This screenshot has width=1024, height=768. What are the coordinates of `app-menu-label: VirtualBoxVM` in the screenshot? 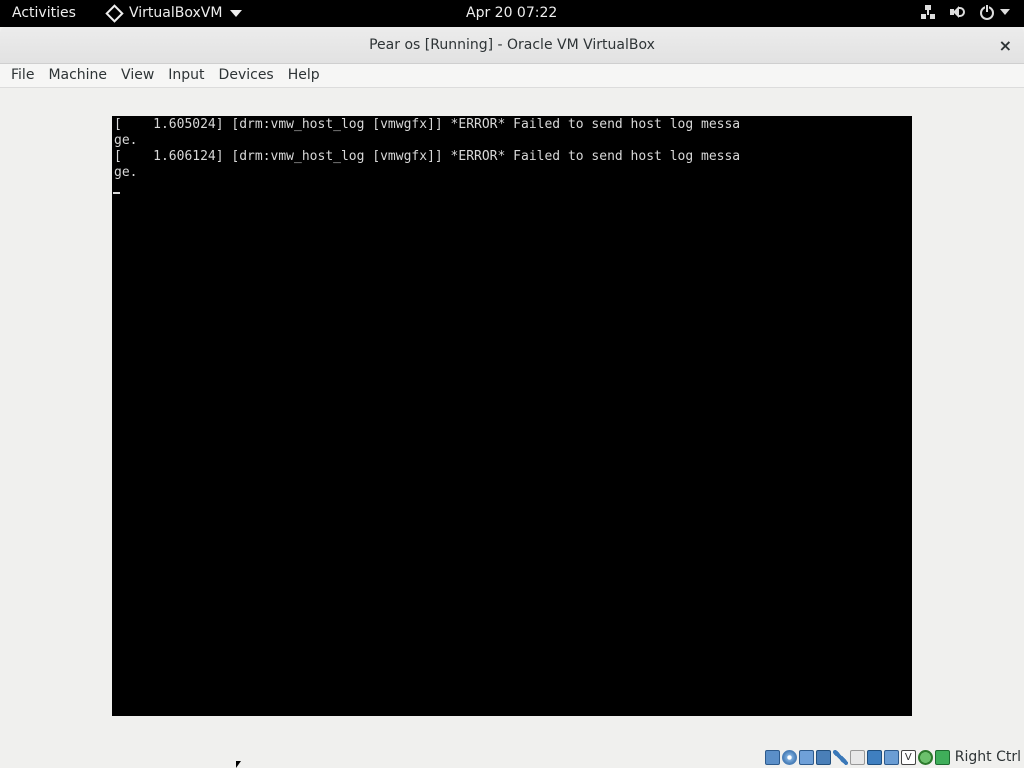 It's located at (176, 13).